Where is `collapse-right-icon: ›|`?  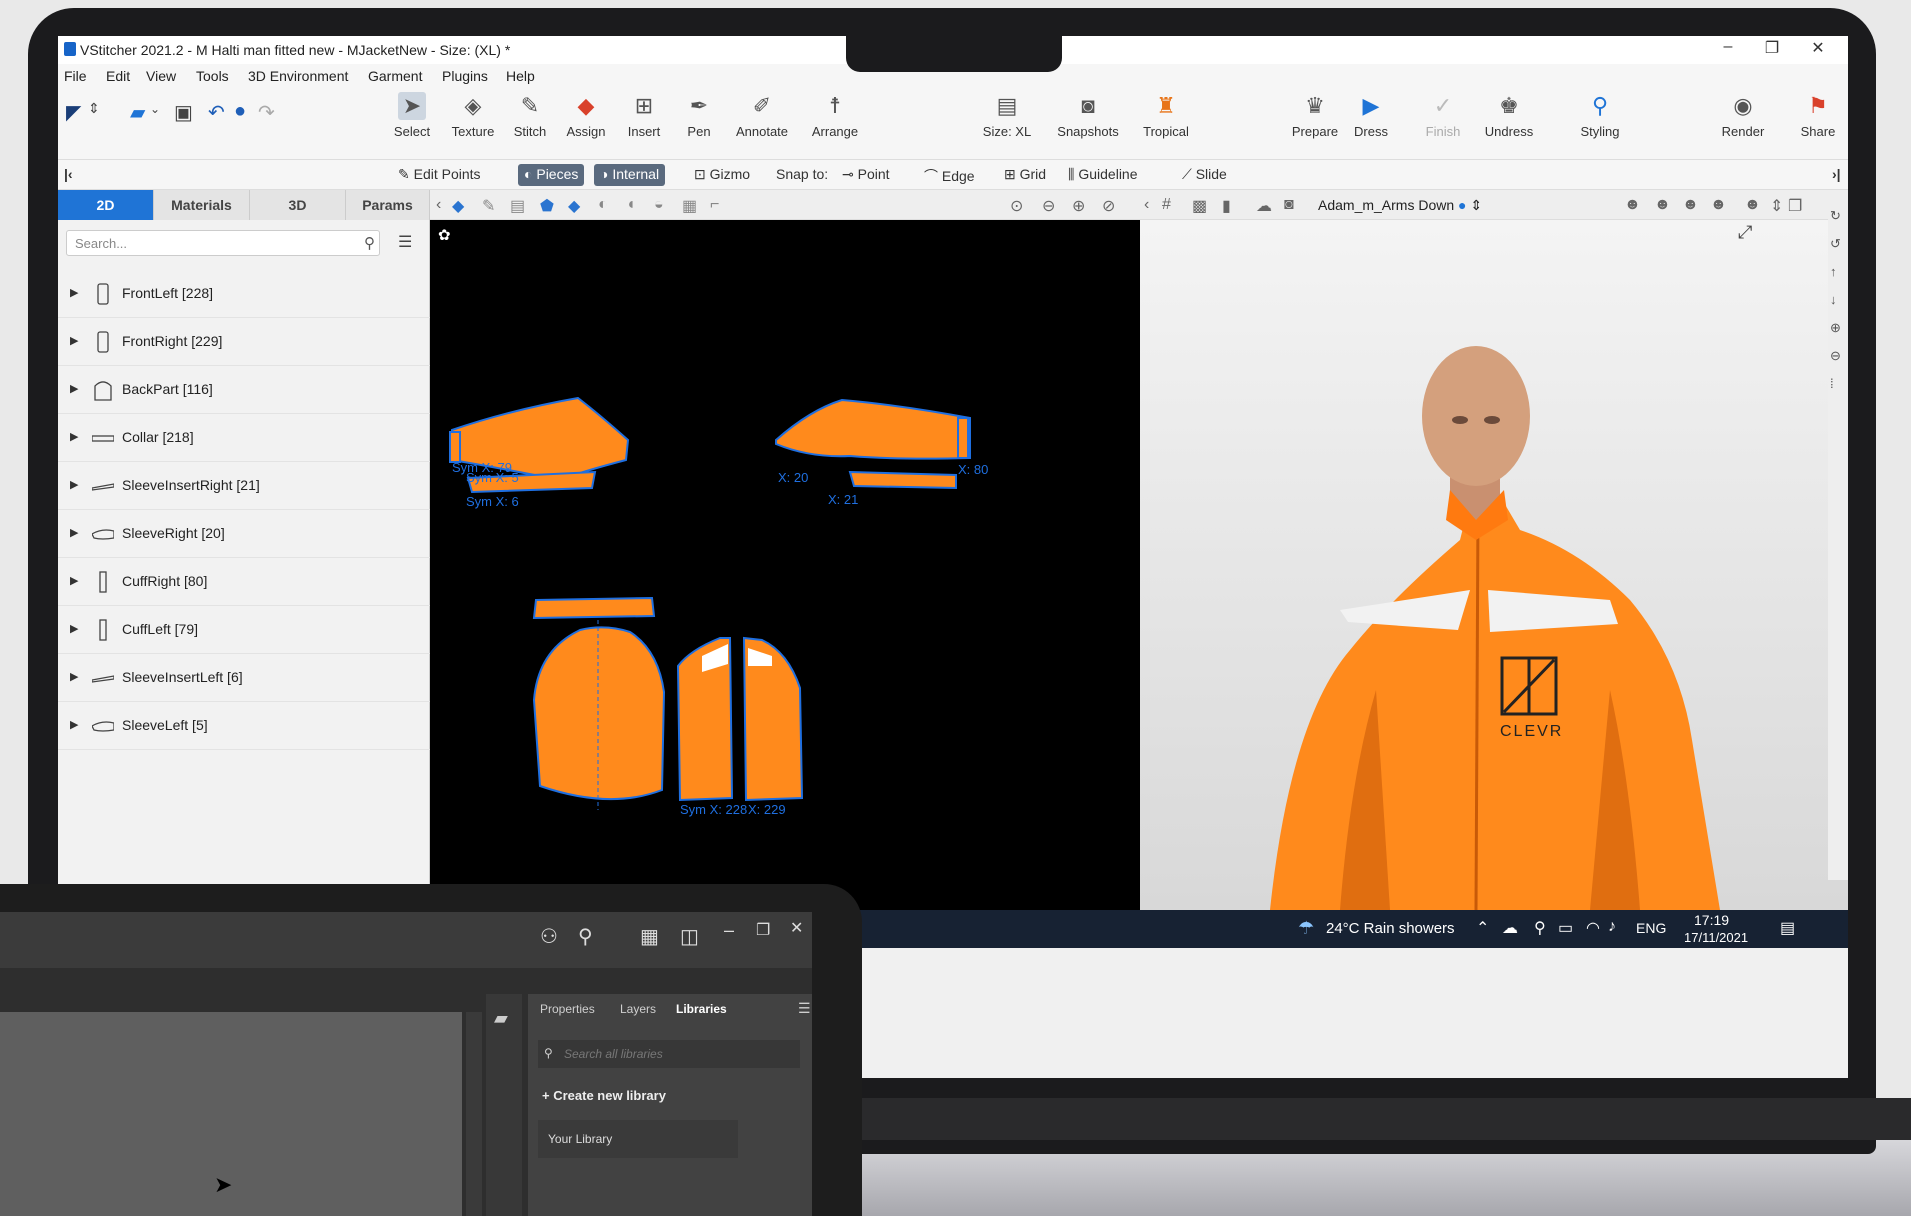
collapse-right-icon: ›| is located at coordinates (1836, 175).